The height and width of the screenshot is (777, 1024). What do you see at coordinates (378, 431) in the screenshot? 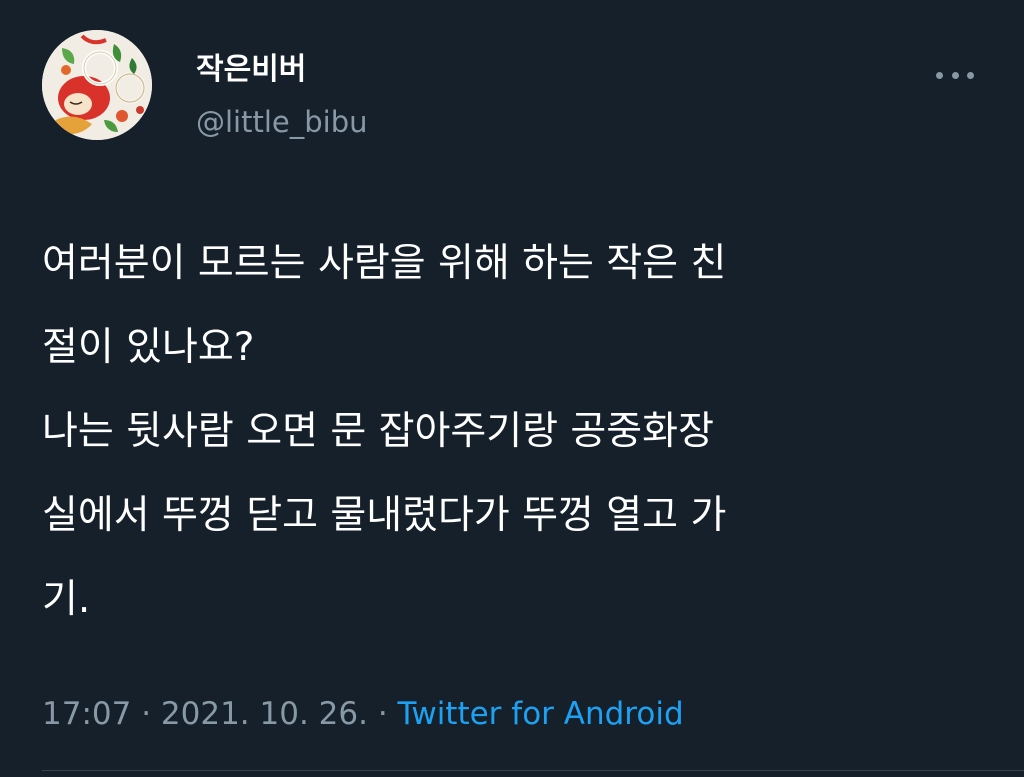
I see `tweet-text-line: 나는 뒷사람 오면 문 잡아주기랑 공중화장` at bounding box center [378, 431].